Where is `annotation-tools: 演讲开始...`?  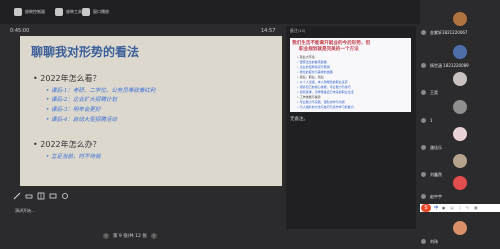
annotation-tools: 演讲开始... is located at coordinates (43, 201).